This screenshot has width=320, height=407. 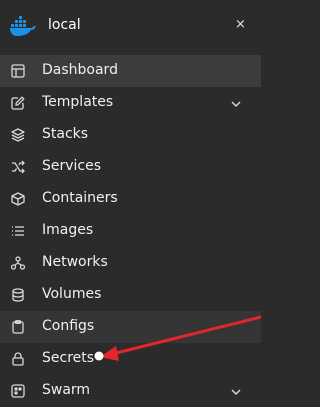 I want to click on sidebar-item-label: Containers, so click(x=80, y=198).